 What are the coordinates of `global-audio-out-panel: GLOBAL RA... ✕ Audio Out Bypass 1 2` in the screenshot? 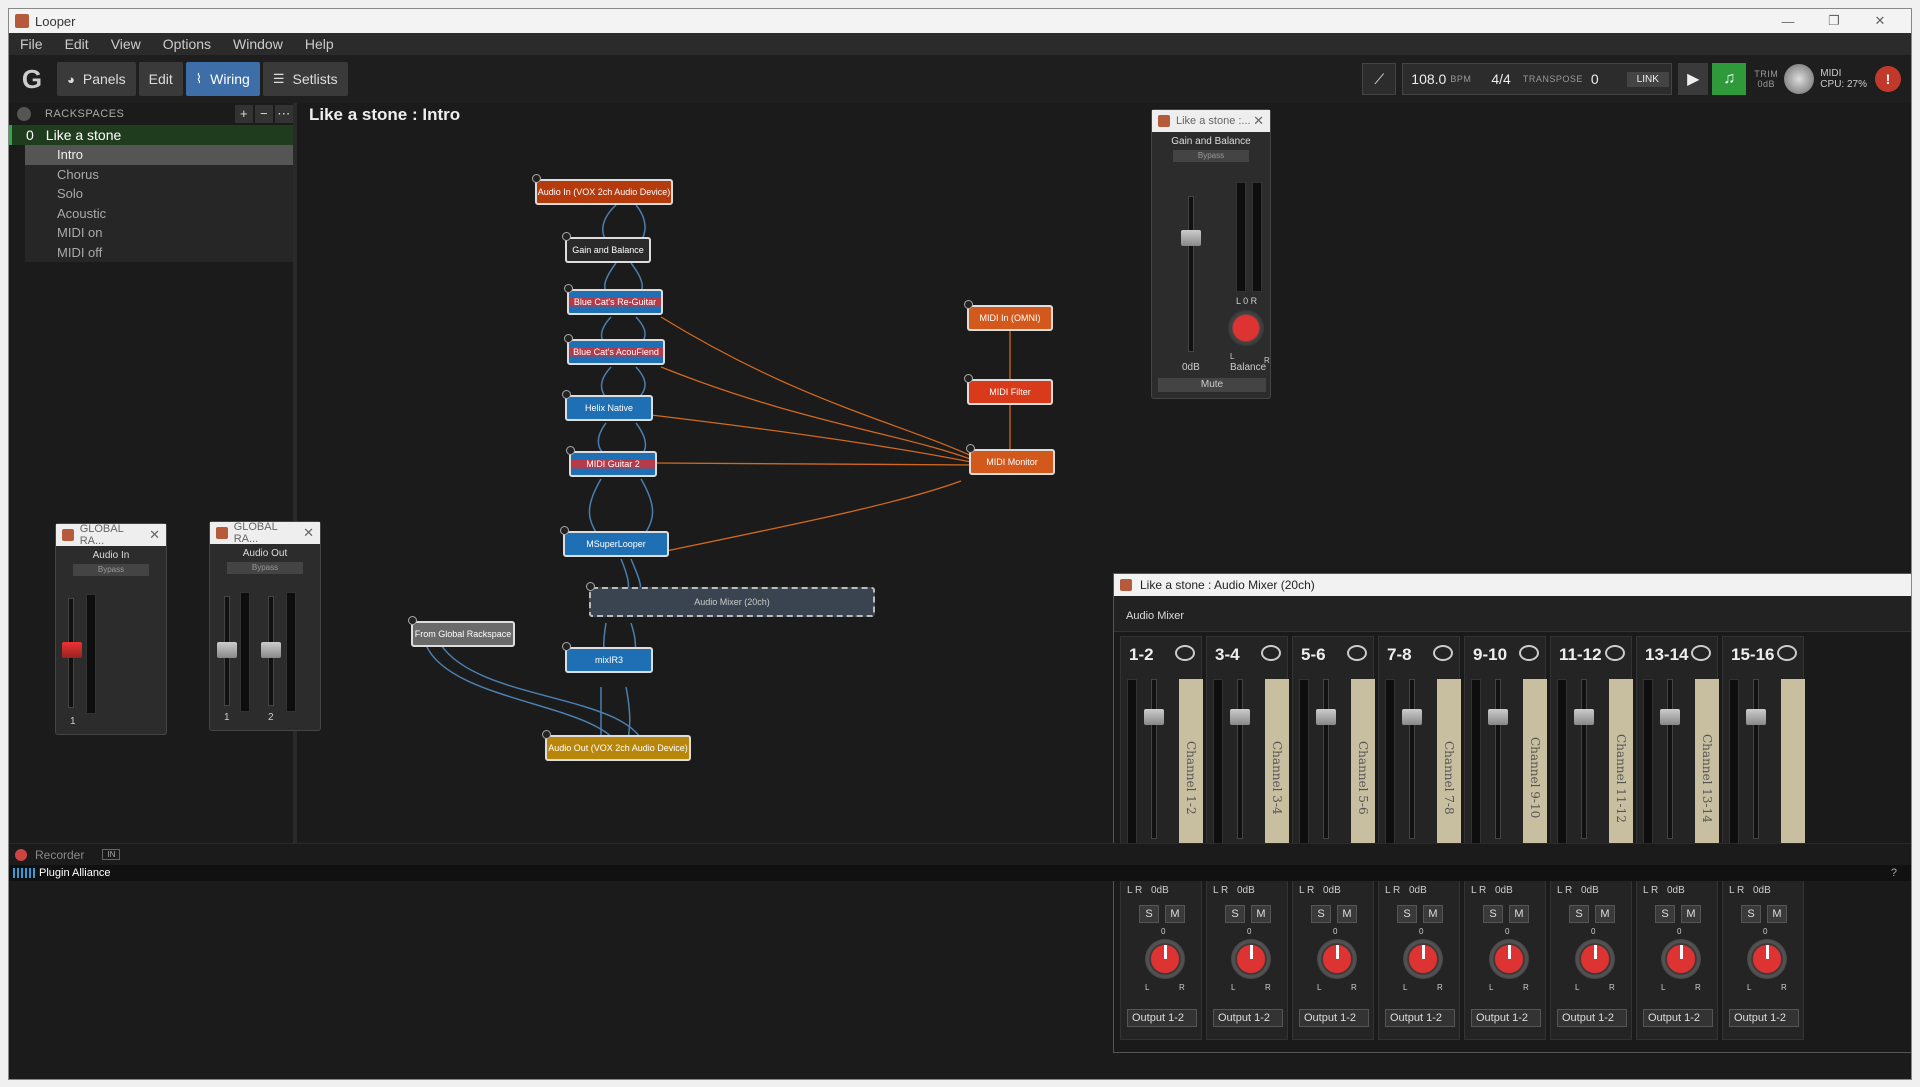 It's located at (265, 626).